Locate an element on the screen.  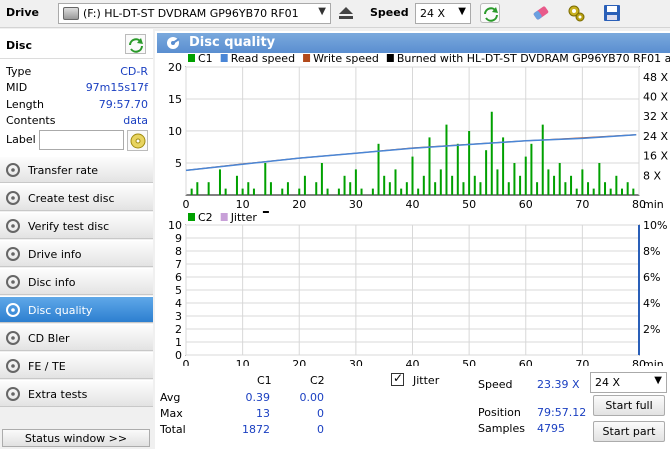
disc-refresh-button is located at coordinates (135, 44).